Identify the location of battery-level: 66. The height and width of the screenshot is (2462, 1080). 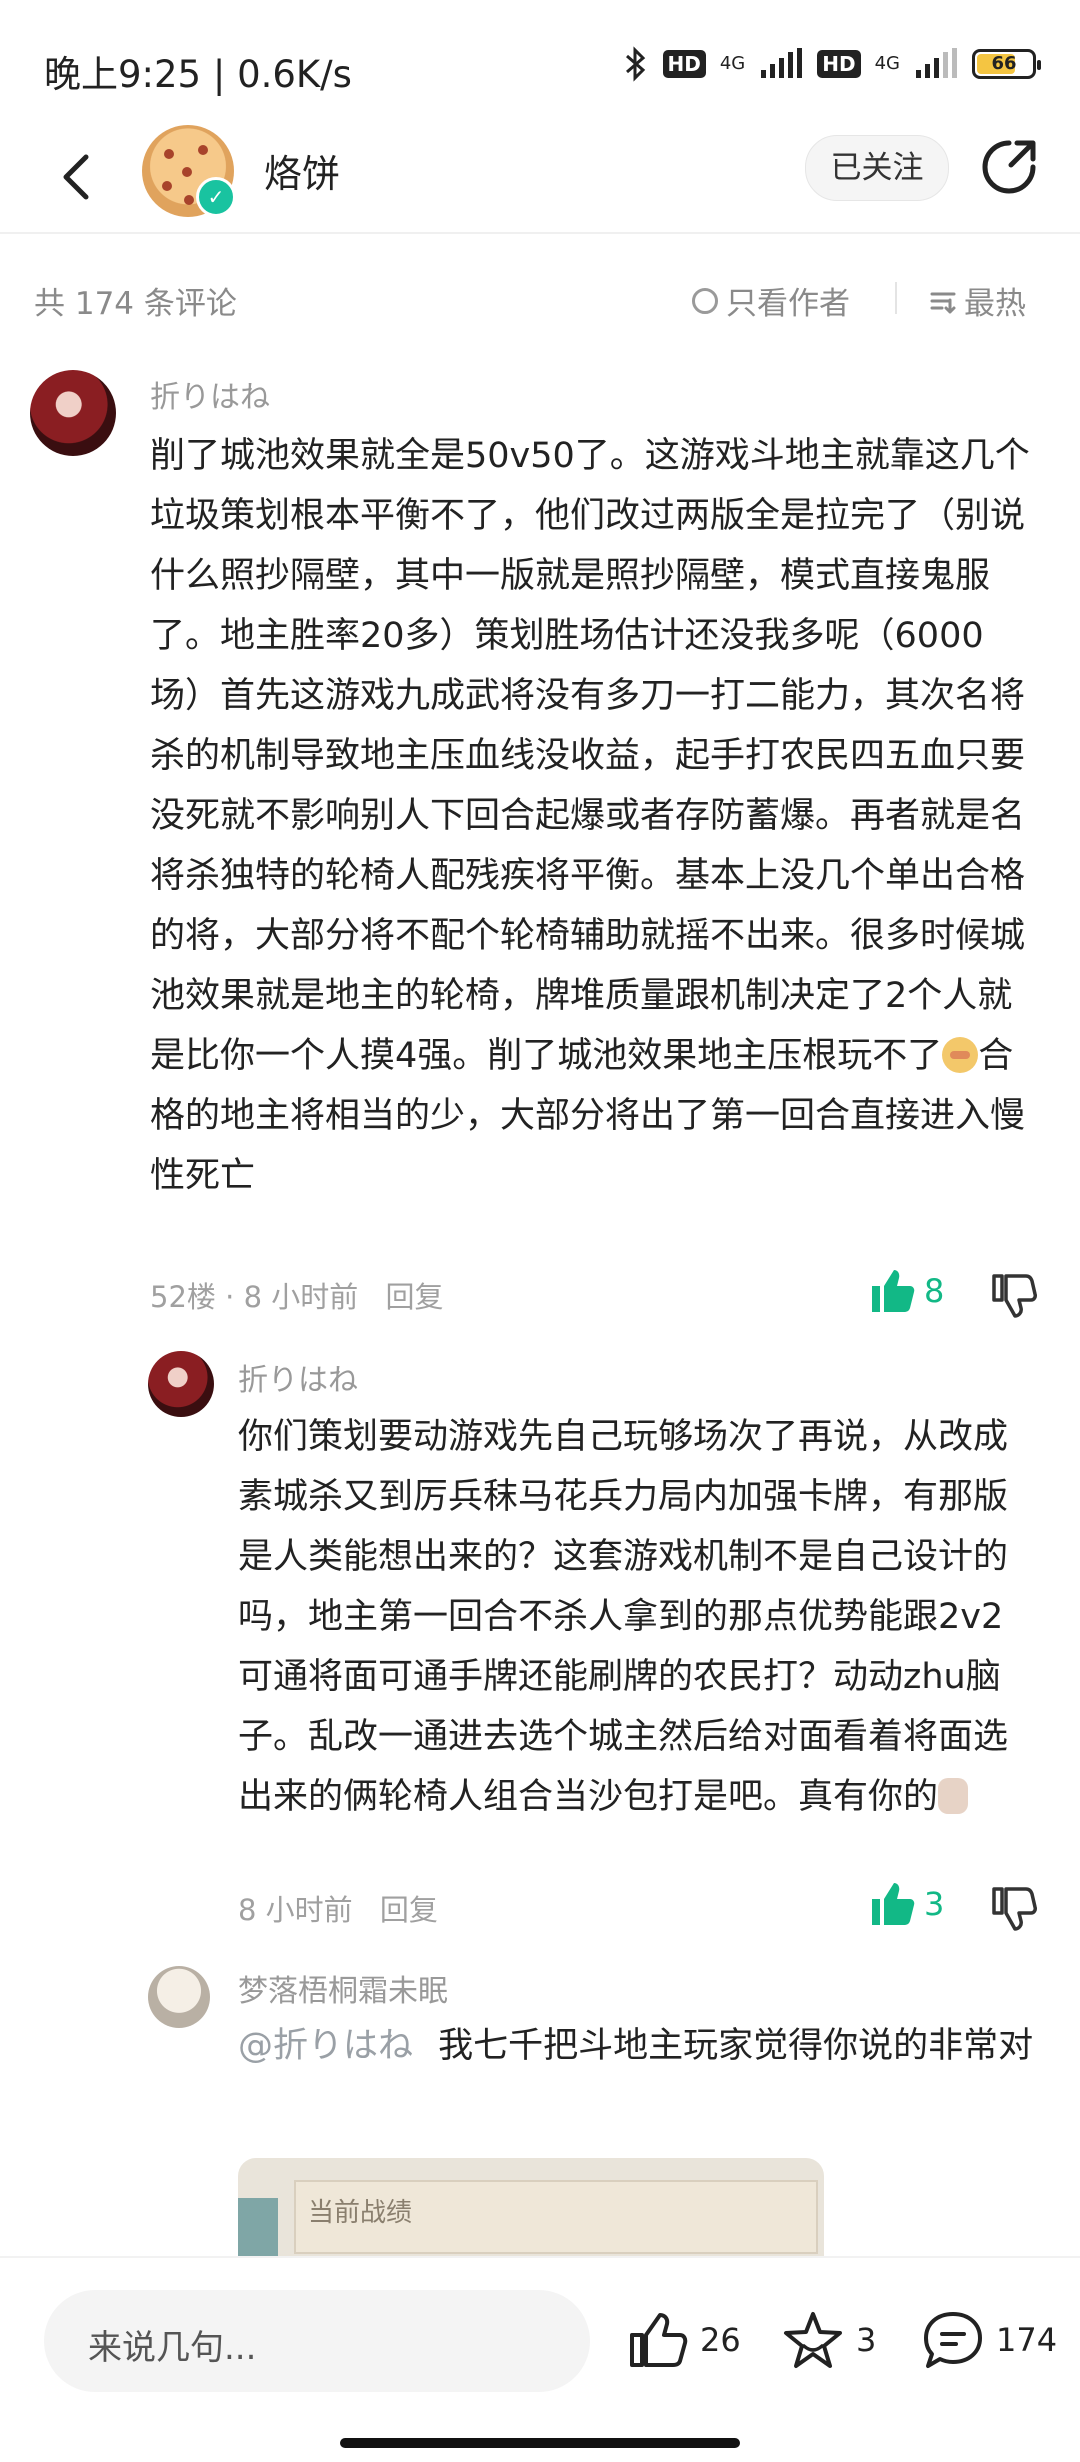
(1004, 63).